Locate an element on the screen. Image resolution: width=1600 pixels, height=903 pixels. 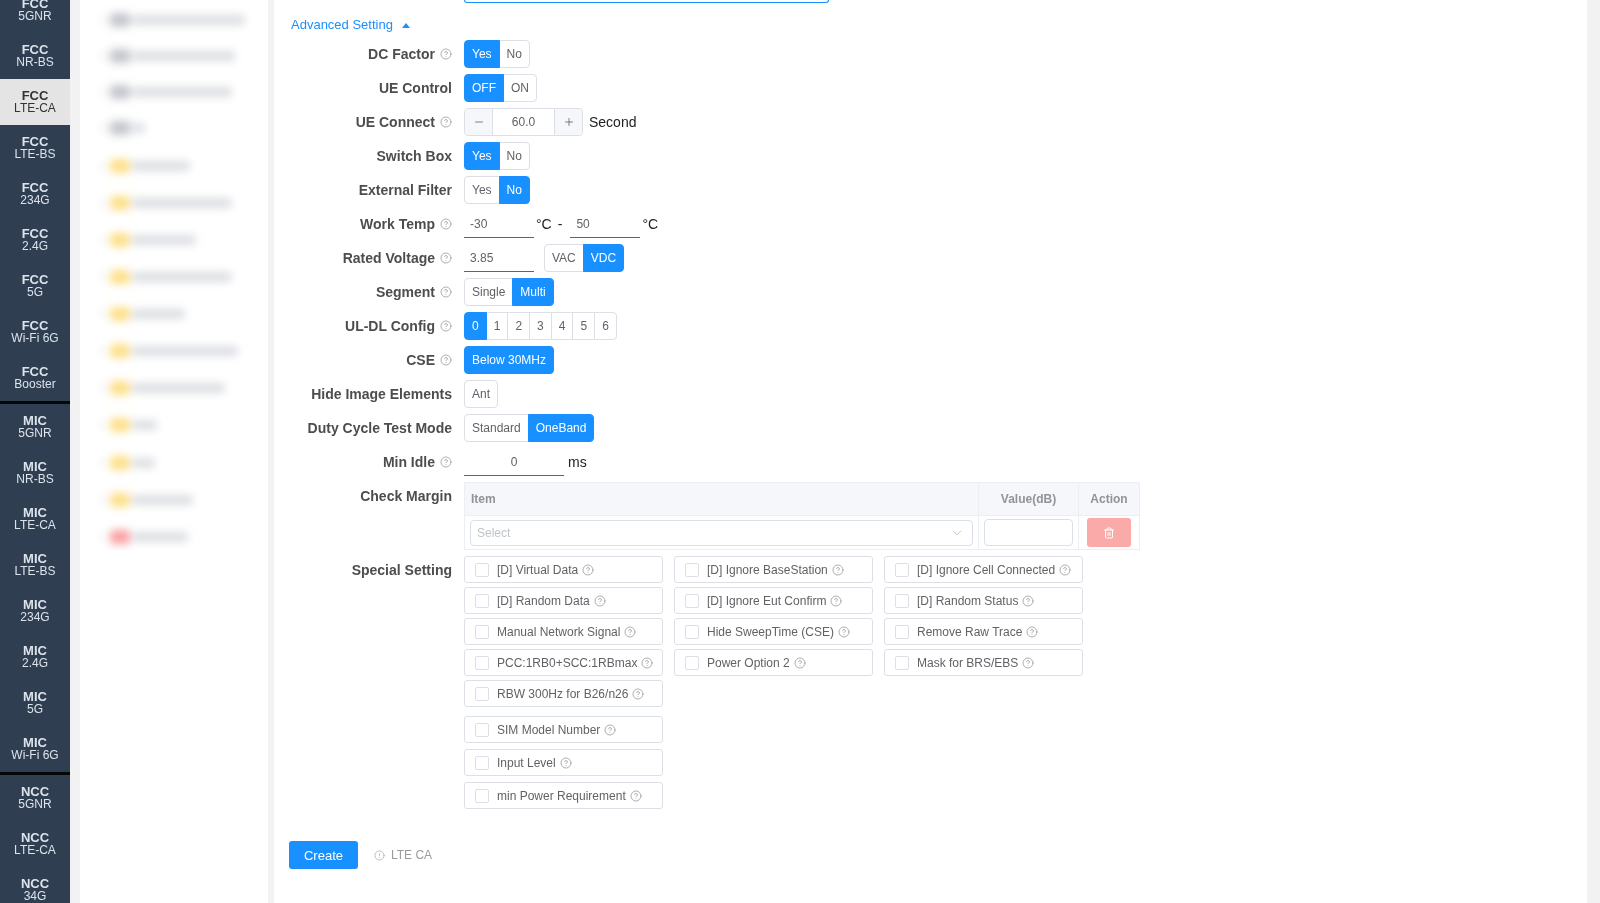
checkbox-option: PCC:1RB0+SCC:1RBmax is located at coordinates (563, 662).